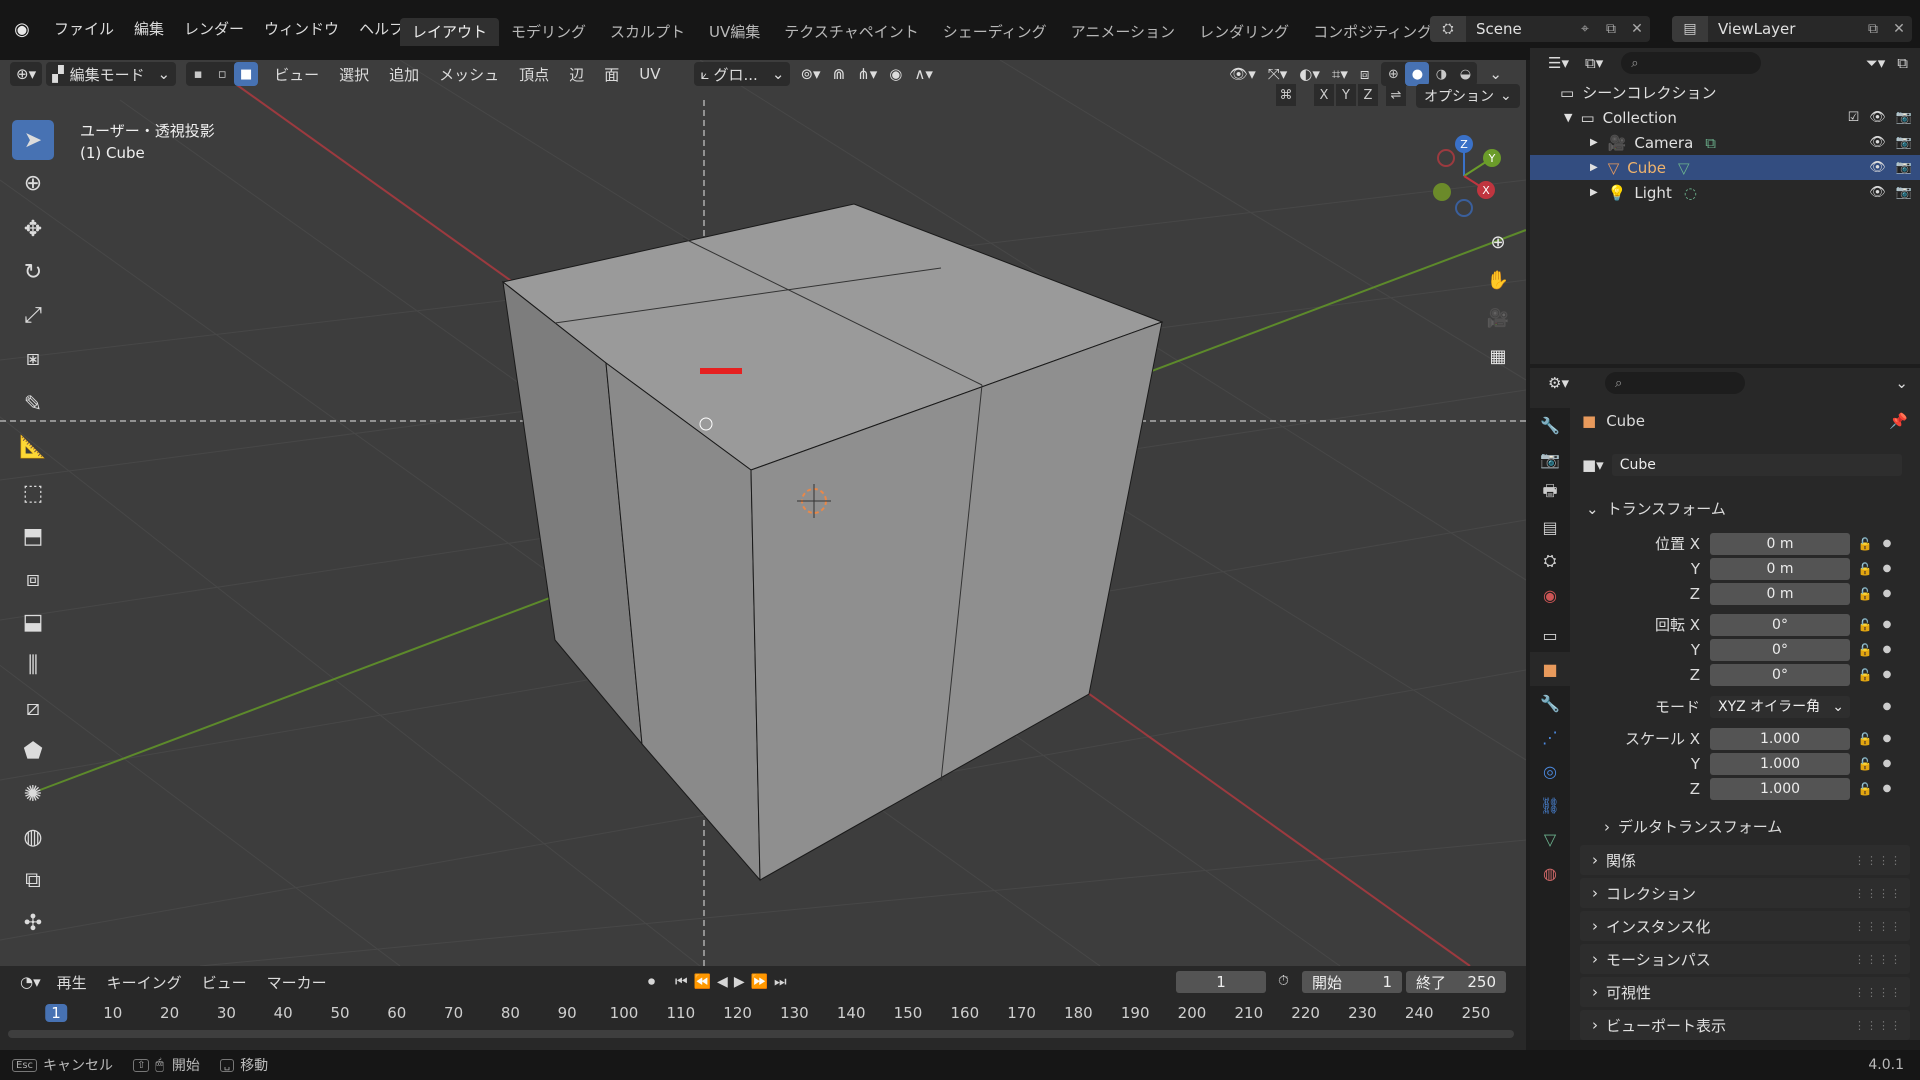  What do you see at coordinates (1594, 63) in the screenshot?
I see `display-mode-icon: ⧉▾` at bounding box center [1594, 63].